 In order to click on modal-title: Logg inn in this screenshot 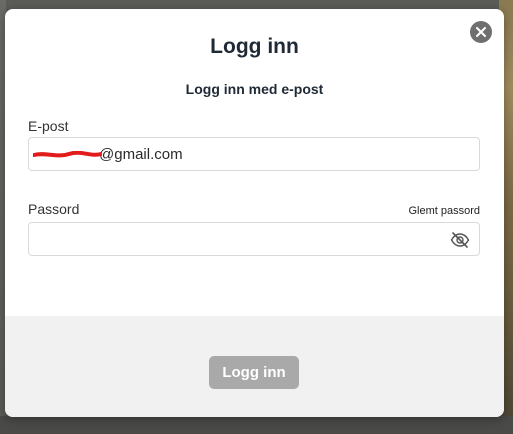, I will do `click(254, 46)`.